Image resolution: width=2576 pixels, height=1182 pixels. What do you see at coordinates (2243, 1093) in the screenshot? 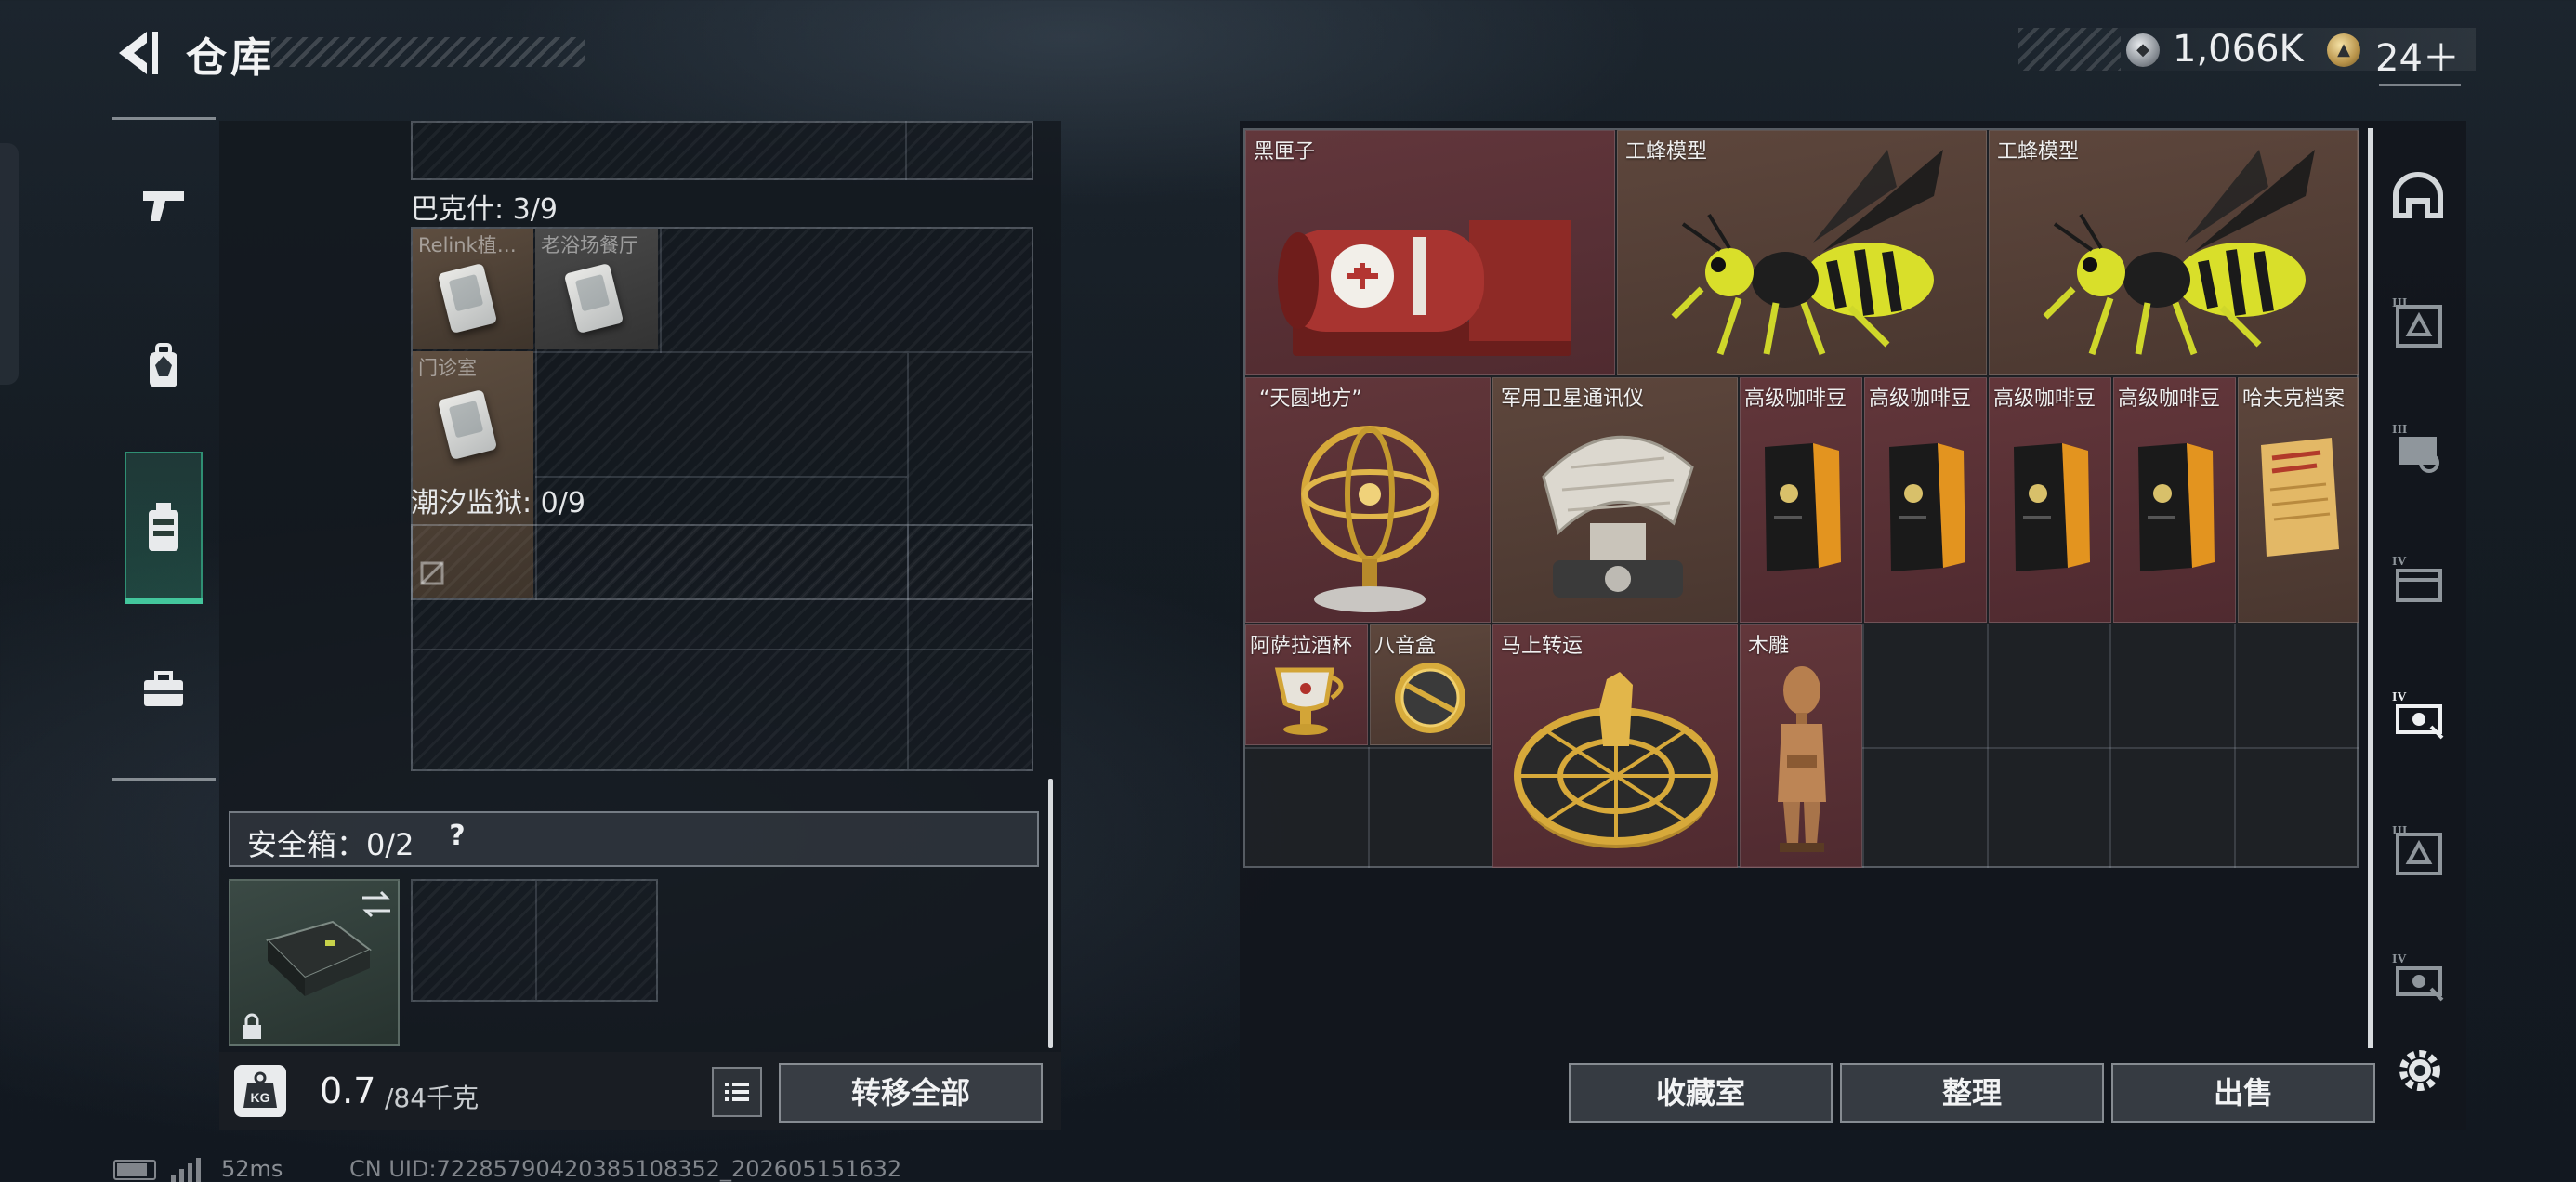
I see `sell-button: 出售` at bounding box center [2243, 1093].